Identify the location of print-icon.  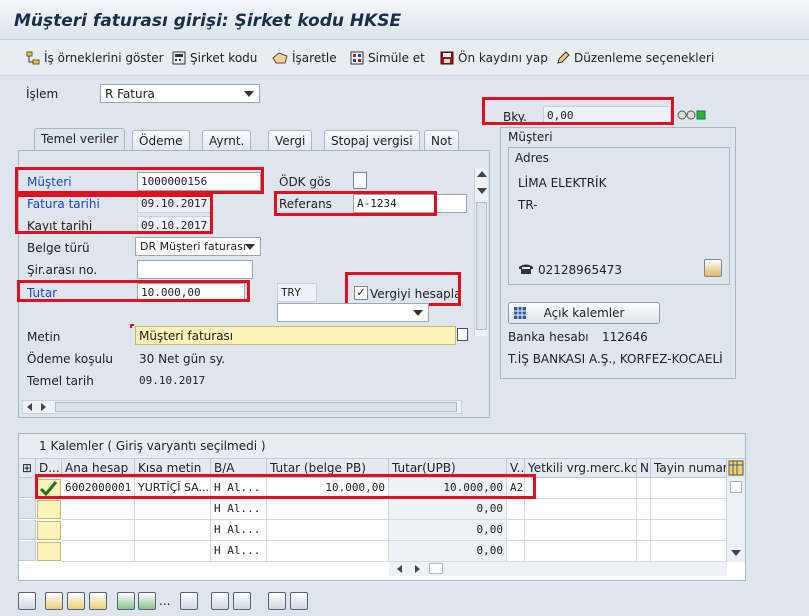
(277, 601).